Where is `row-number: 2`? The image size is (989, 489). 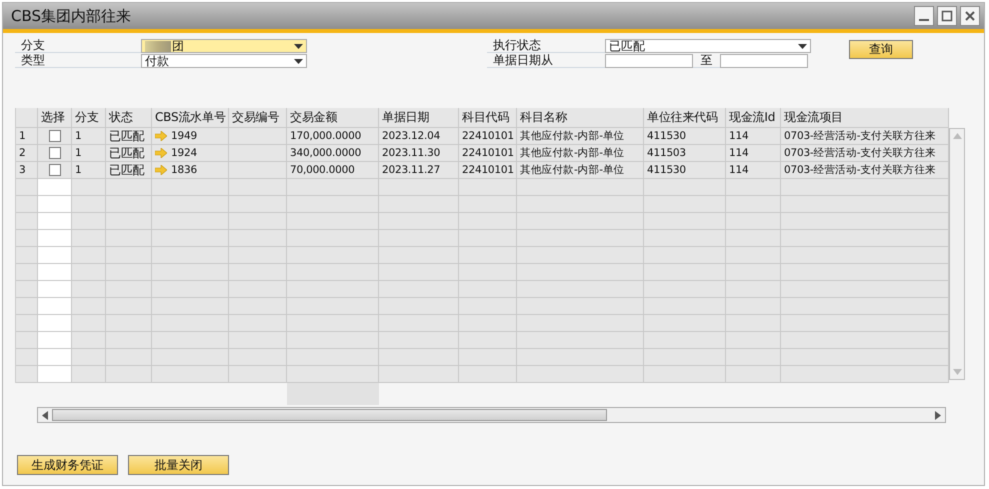 row-number: 2 is located at coordinates (27, 153).